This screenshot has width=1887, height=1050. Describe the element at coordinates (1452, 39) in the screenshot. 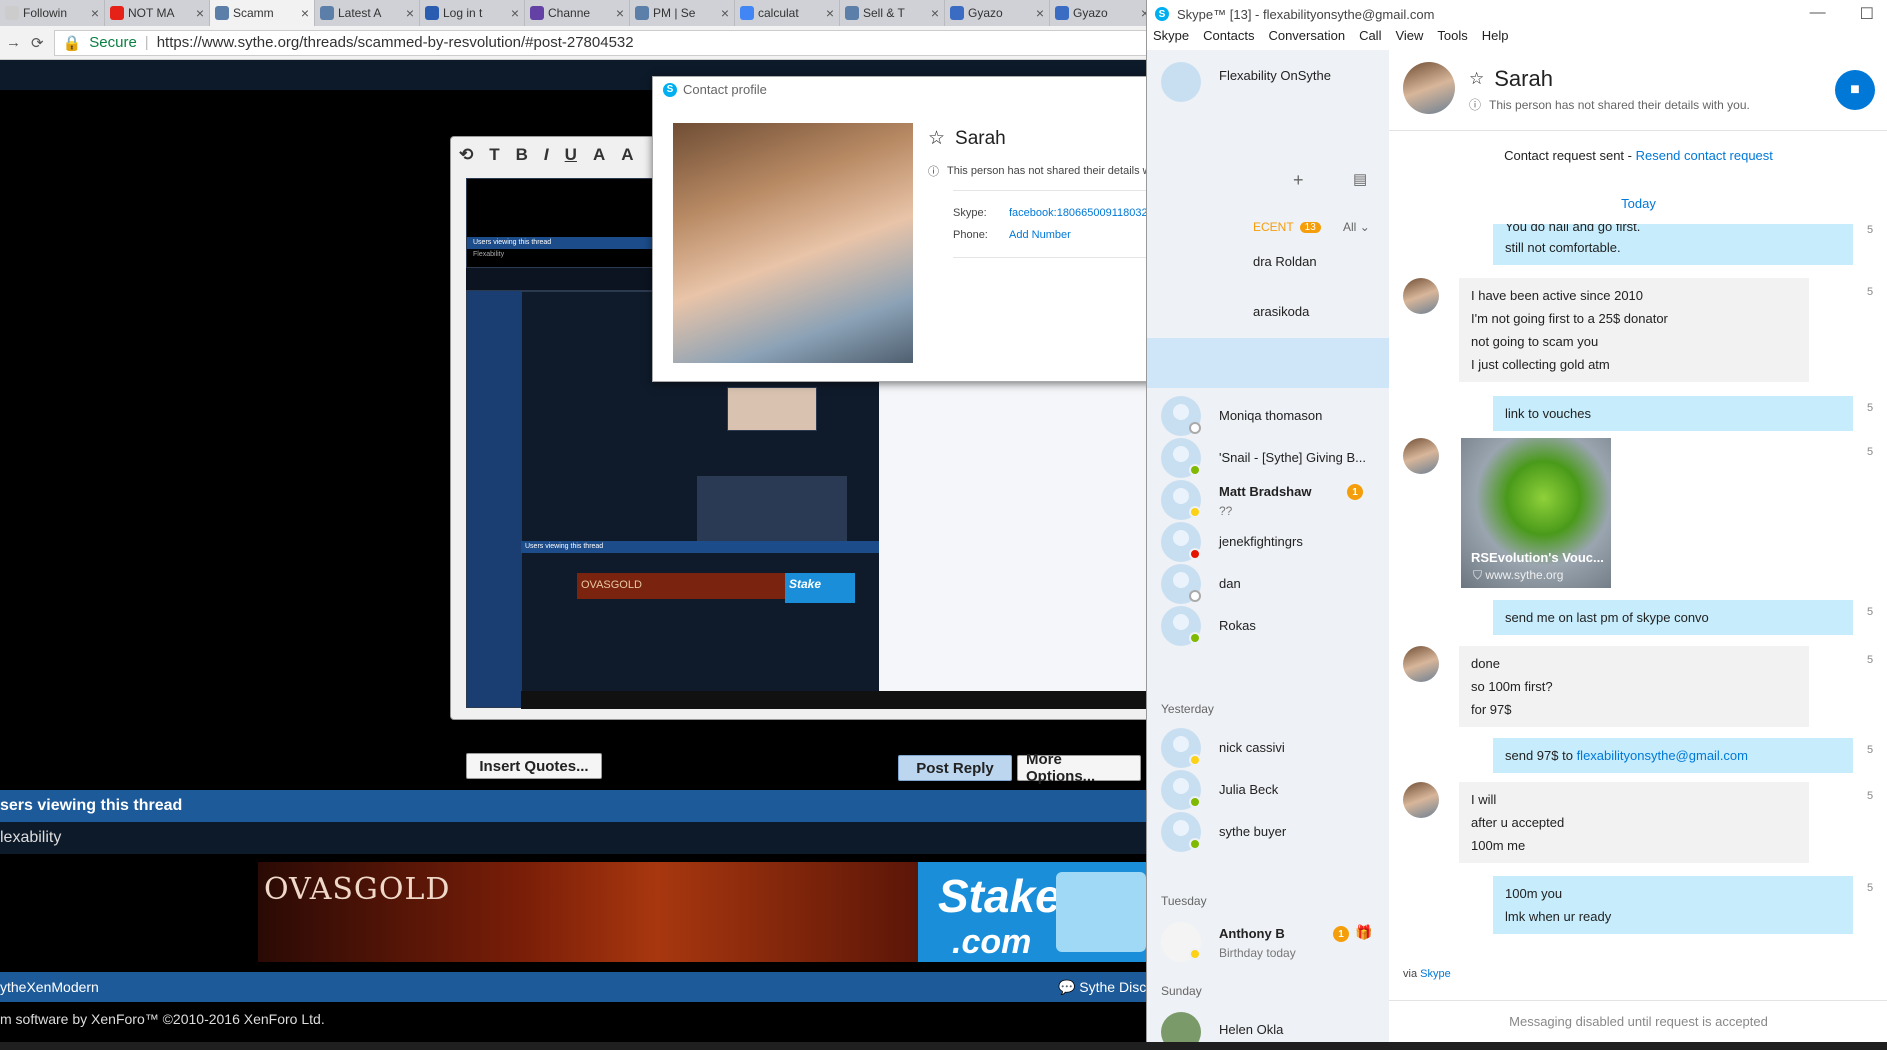

I see `menu-item-tools: Tools` at that location.